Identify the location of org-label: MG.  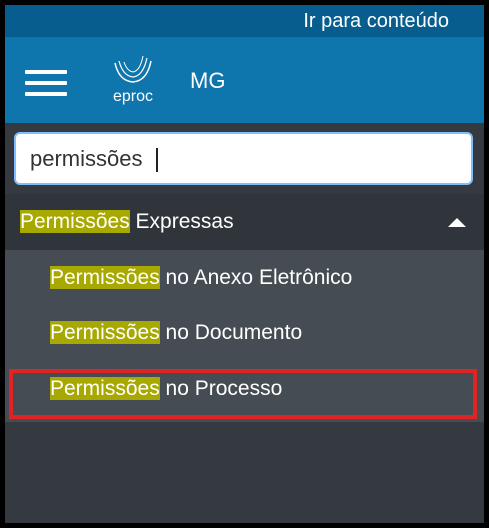
(208, 80).